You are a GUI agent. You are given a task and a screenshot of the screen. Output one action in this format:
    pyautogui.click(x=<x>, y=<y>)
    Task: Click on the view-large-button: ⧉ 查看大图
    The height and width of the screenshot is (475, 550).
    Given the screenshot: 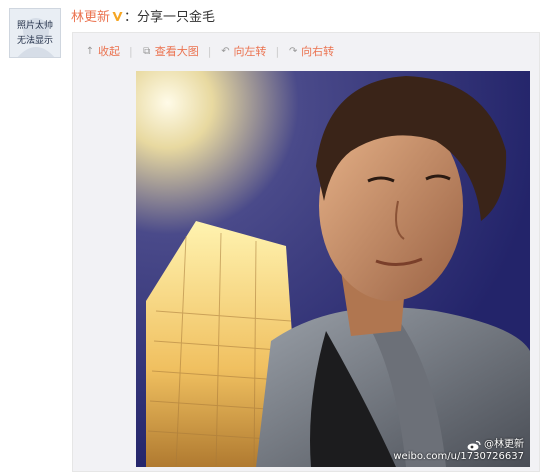 What is the action you would take?
    pyautogui.click(x=170, y=51)
    